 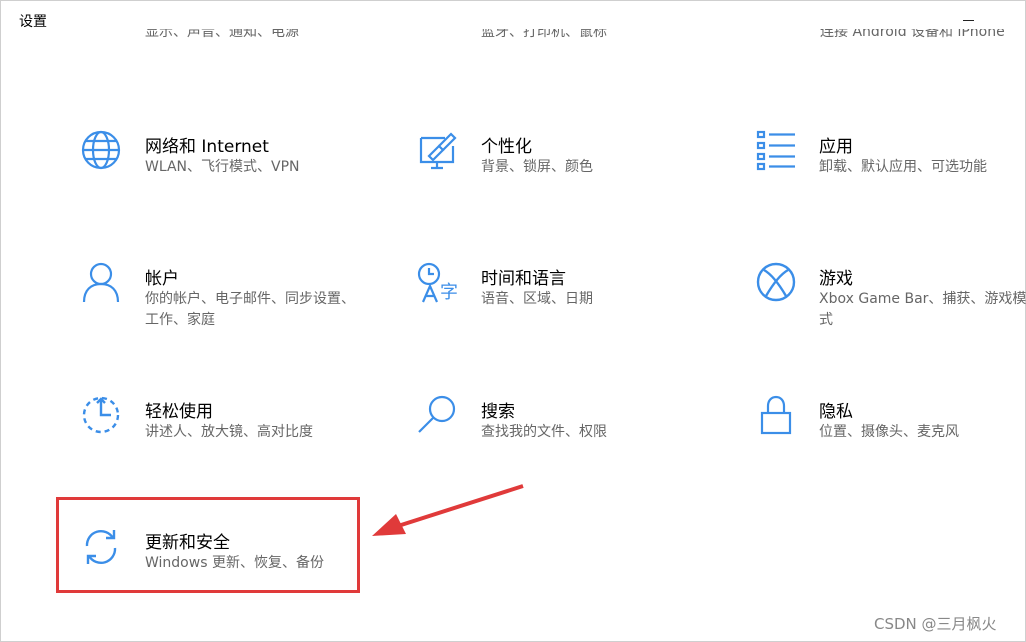 I want to click on tile-description: 语音、区域、日期, so click(x=537, y=299).